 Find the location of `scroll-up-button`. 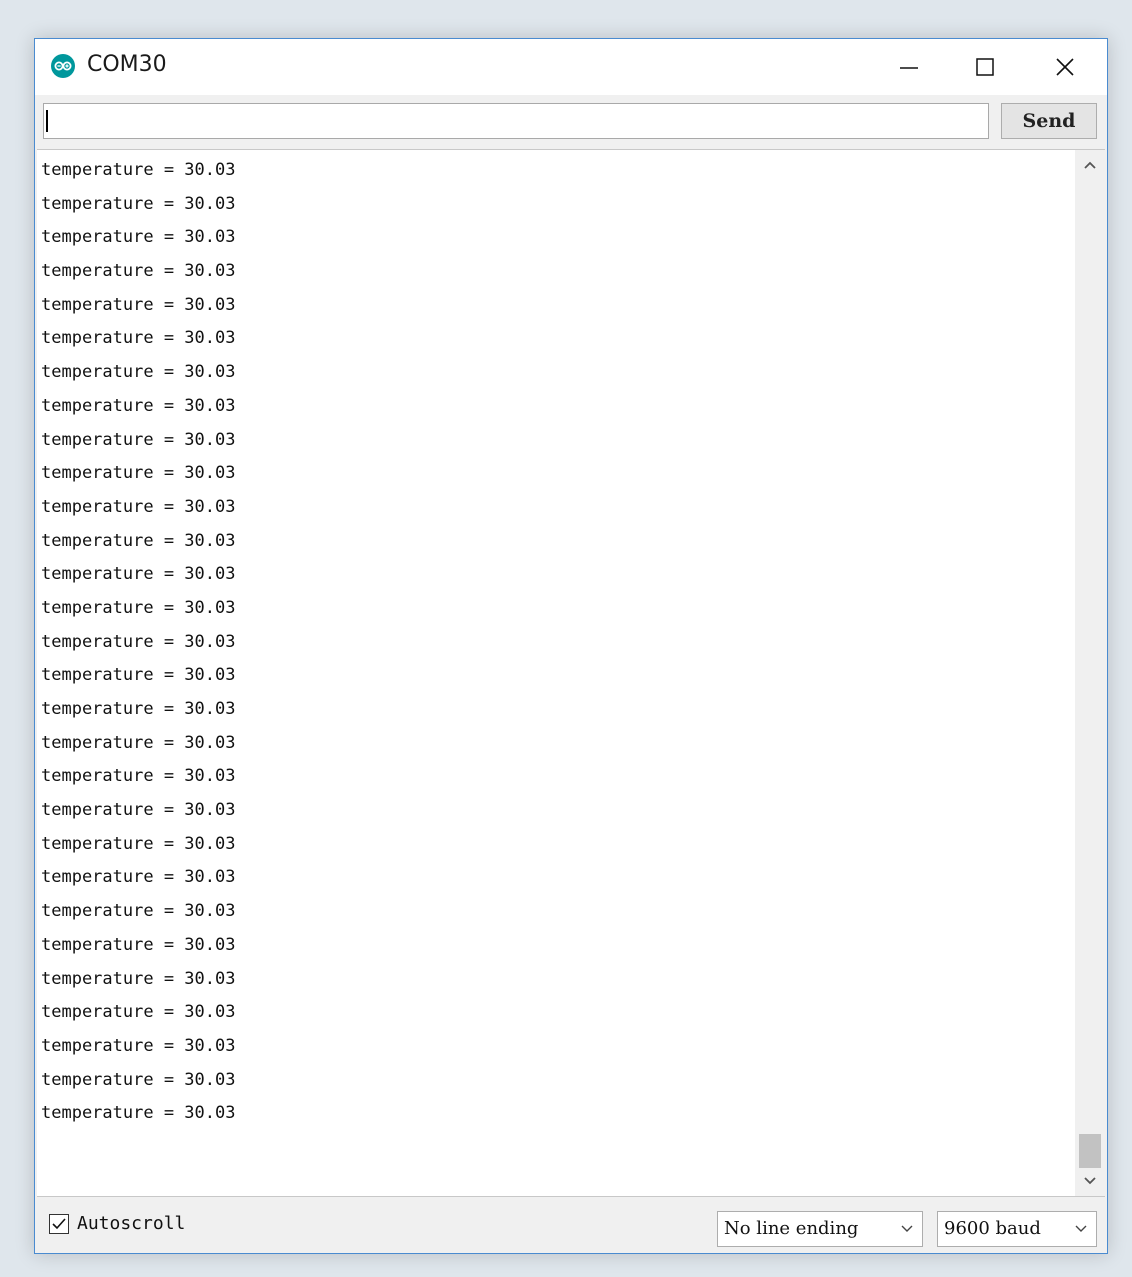

scroll-up-button is located at coordinates (1090, 165).